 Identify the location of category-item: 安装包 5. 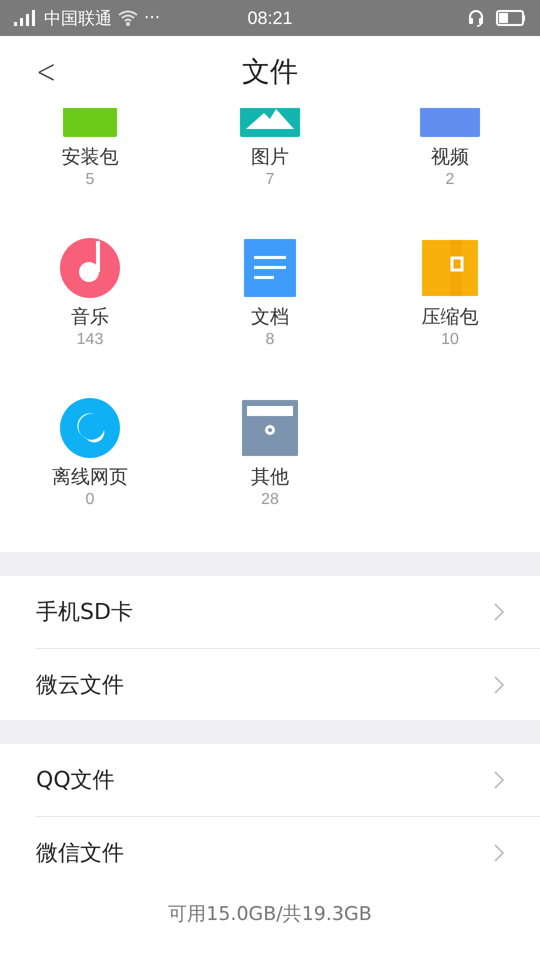
(90, 169).